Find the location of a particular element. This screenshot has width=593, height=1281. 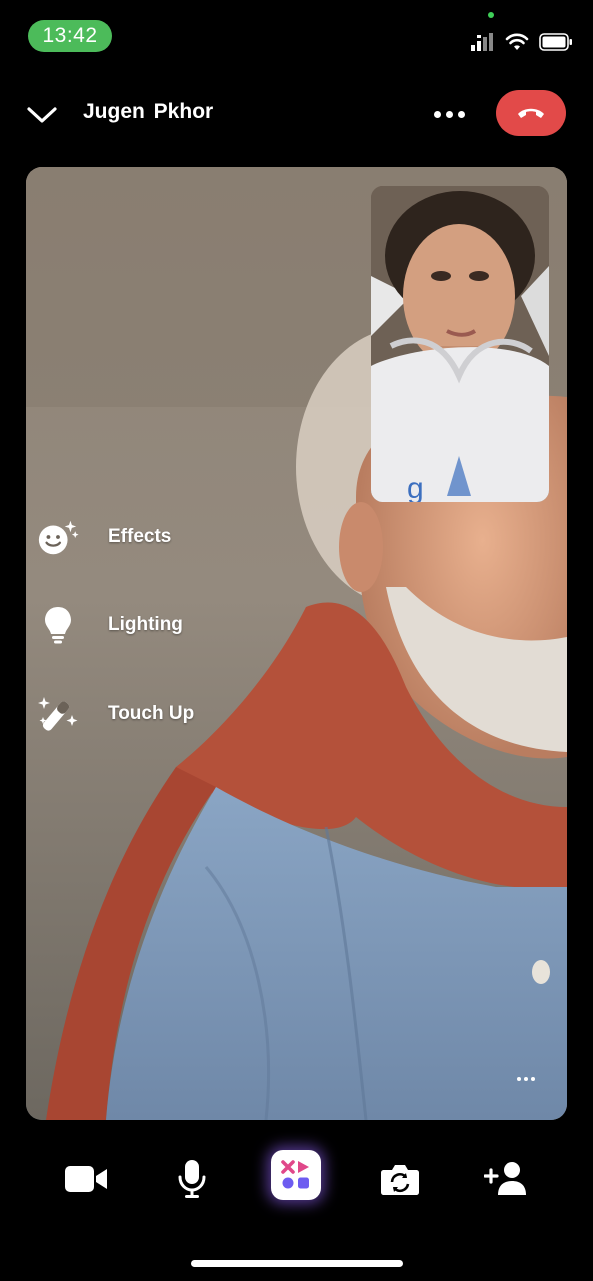

microphone-icon is located at coordinates (192, 1179).